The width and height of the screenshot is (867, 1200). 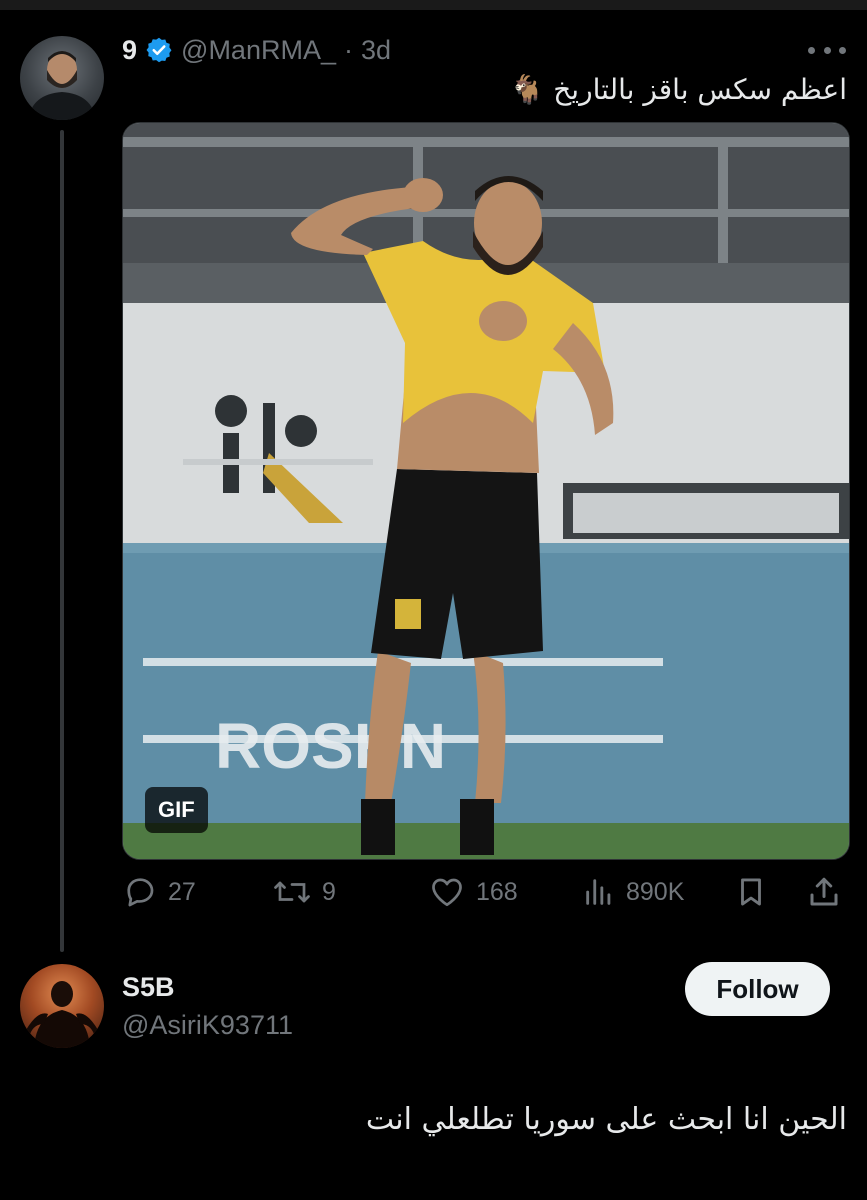 I want to click on views-icon, so click(x=599, y=892).